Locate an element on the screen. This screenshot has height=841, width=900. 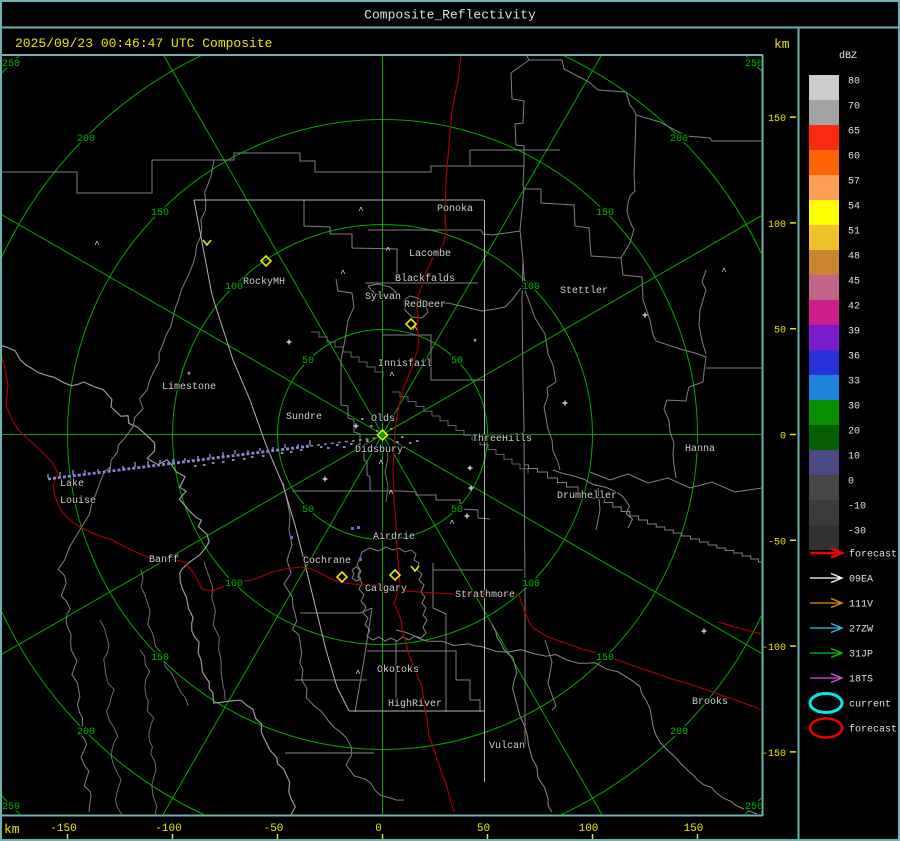
svg-text: 111V is located at coordinates (861, 605).